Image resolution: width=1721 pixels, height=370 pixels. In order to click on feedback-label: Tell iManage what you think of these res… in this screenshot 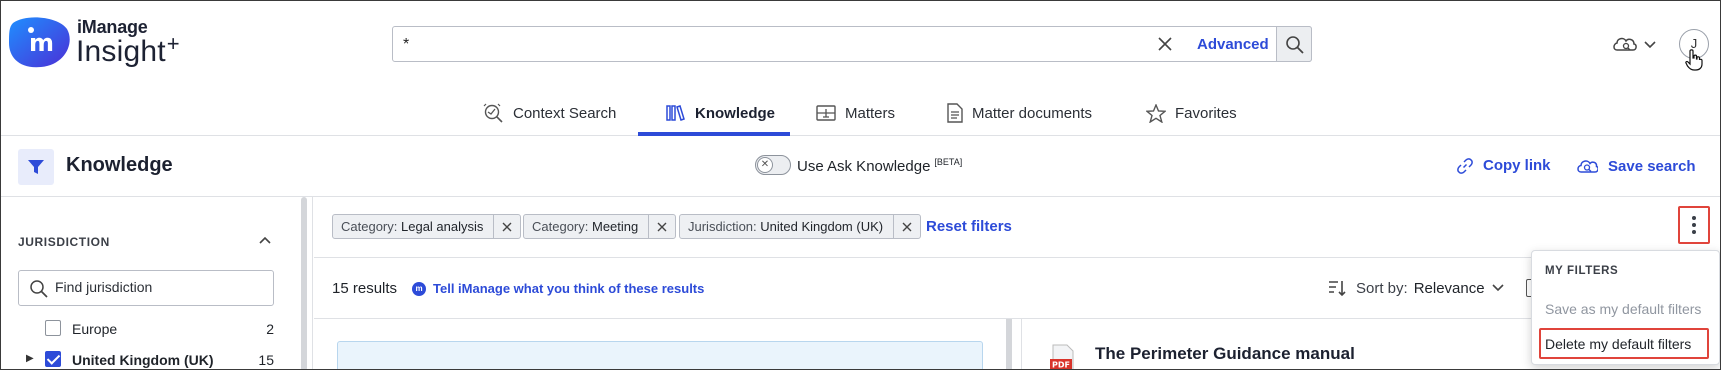, I will do `click(569, 288)`.